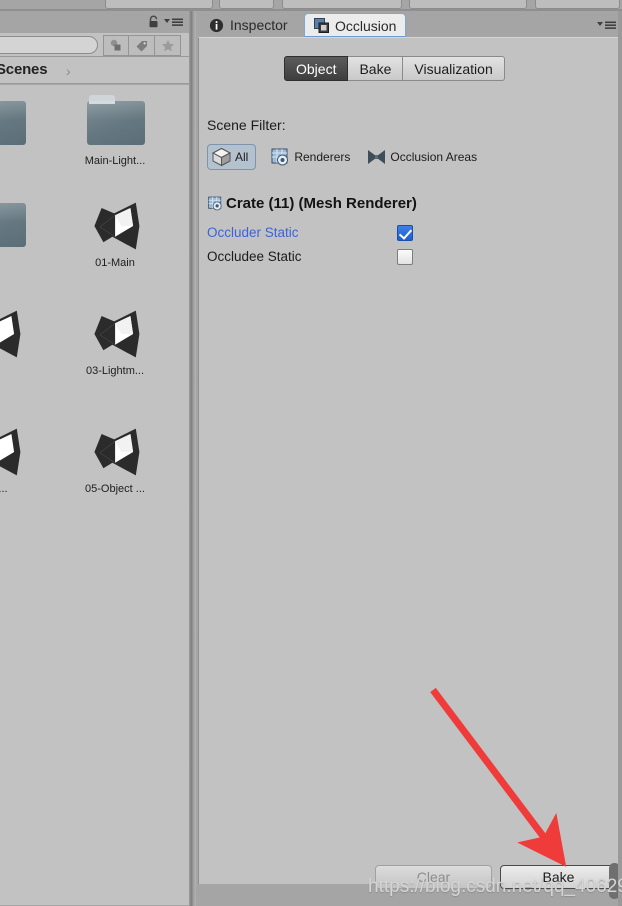  I want to click on tab-bake: Bake, so click(376, 68).